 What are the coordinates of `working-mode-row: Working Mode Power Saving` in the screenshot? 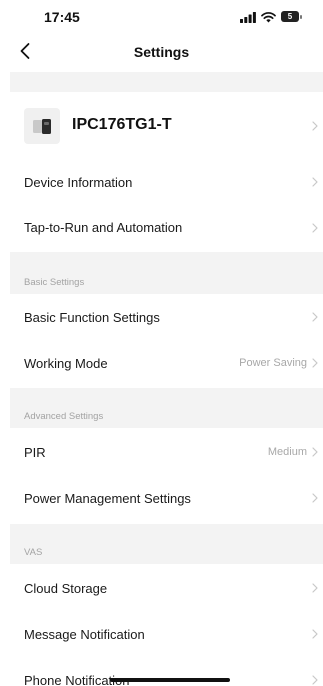 It's located at (166, 362).